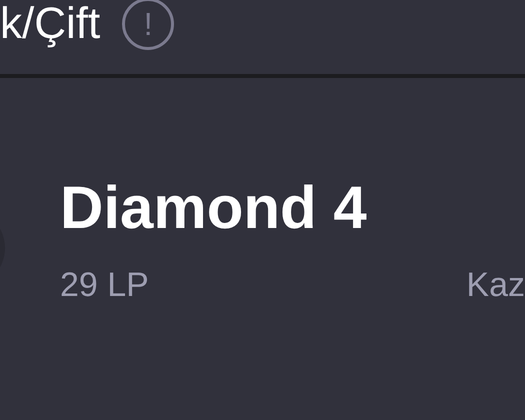 The width and height of the screenshot is (525, 420). What do you see at coordinates (213, 208) in the screenshot?
I see `rank-title: Diamond 4` at bounding box center [213, 208].